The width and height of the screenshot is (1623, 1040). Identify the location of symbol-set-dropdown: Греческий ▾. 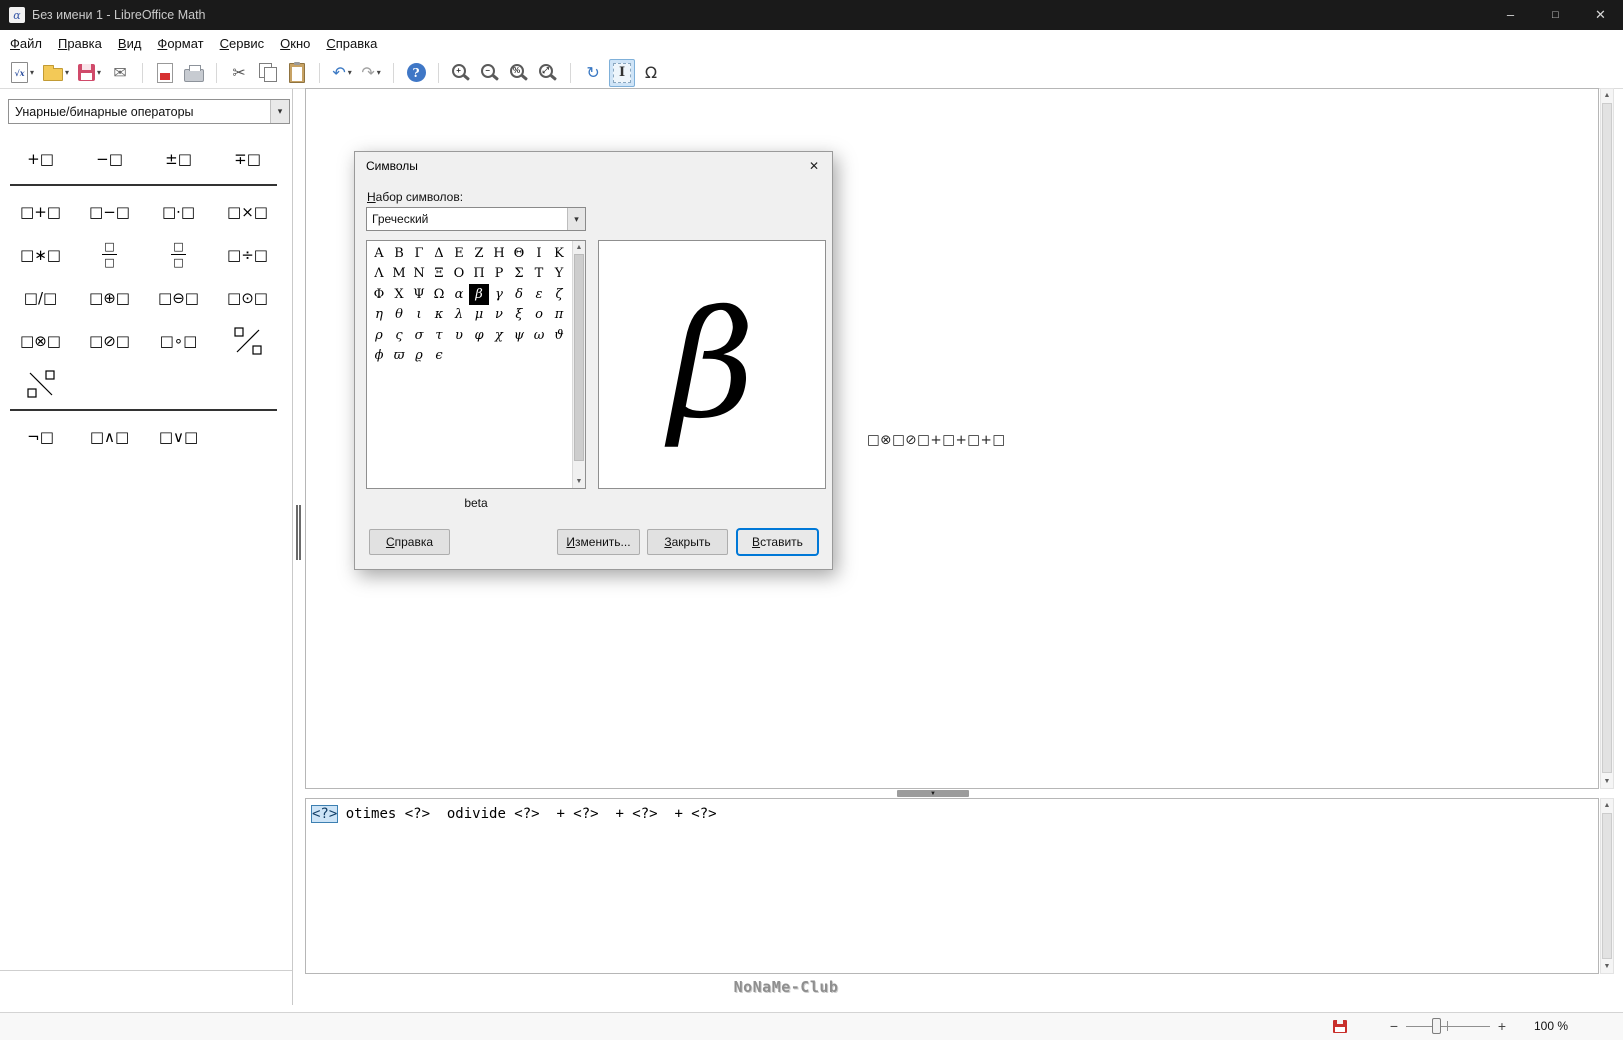
(476, 219).